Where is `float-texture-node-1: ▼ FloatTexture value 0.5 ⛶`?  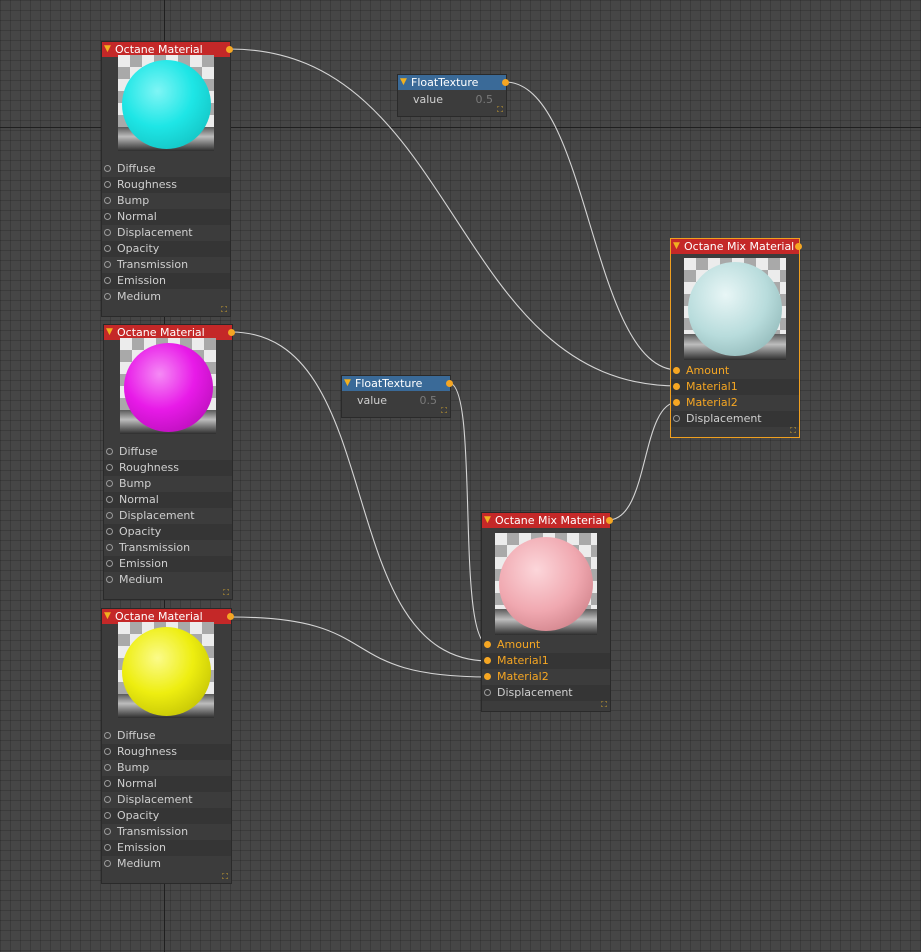 float-texture-node-1: ▼ FloatTexture value 0.5 ⛶ is located at coordinates (453, 95).